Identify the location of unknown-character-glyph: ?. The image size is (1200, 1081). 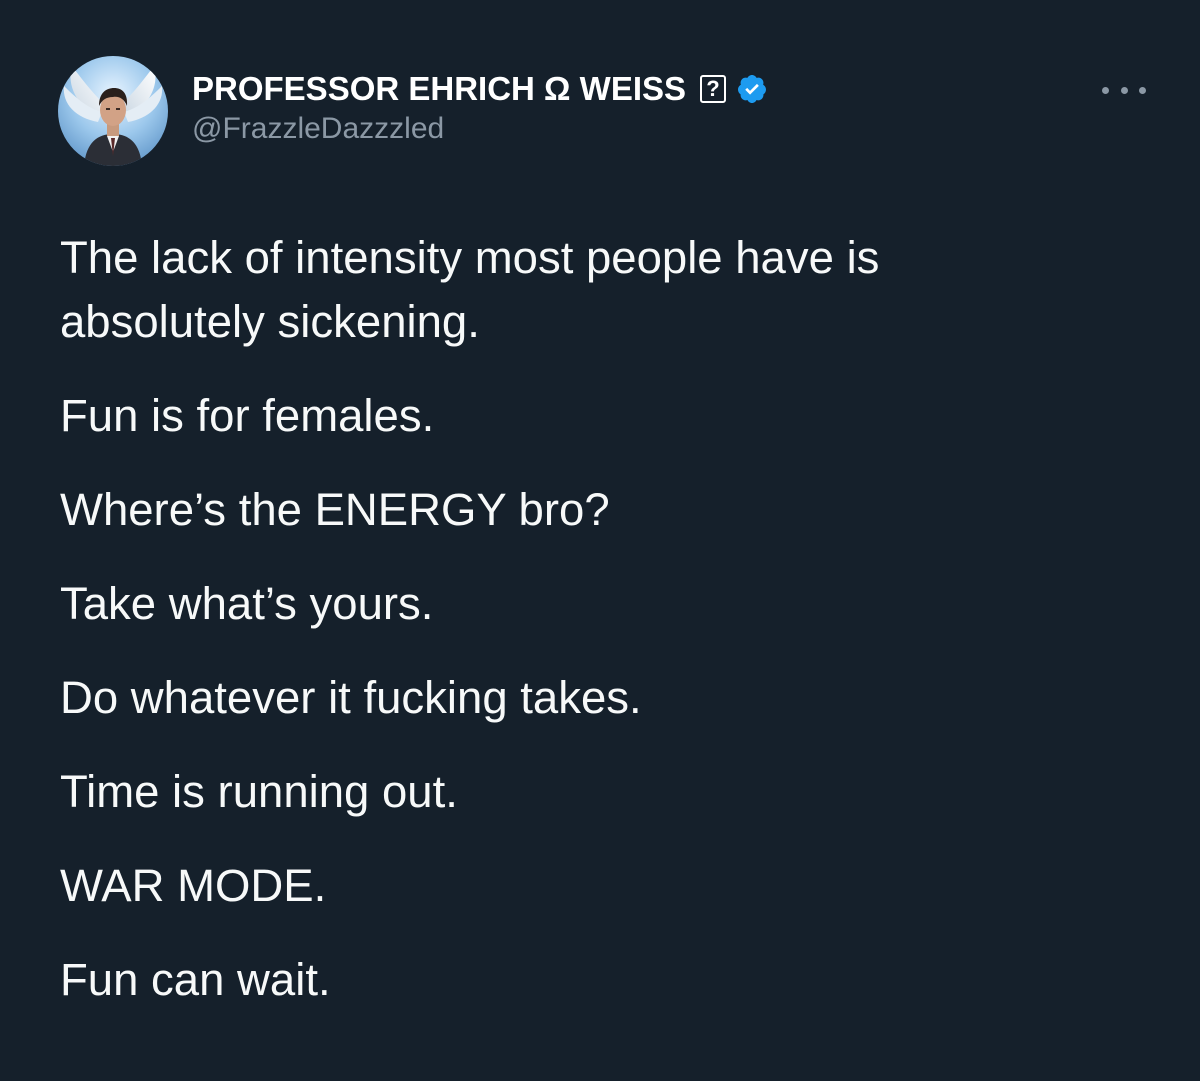
(713, 89).